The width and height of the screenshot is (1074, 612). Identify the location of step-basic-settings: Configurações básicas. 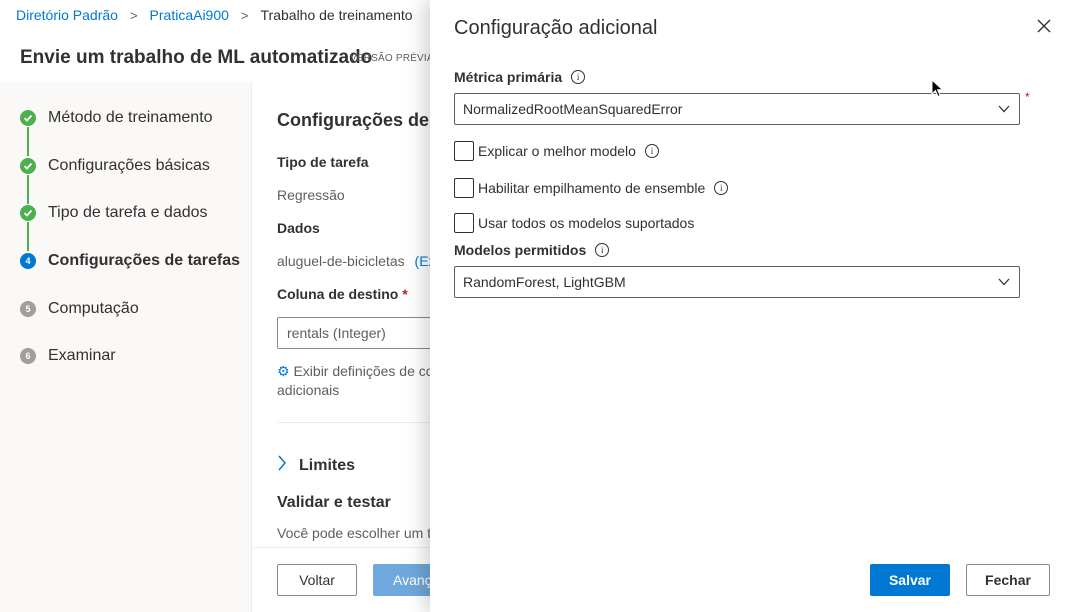
(115, 166).